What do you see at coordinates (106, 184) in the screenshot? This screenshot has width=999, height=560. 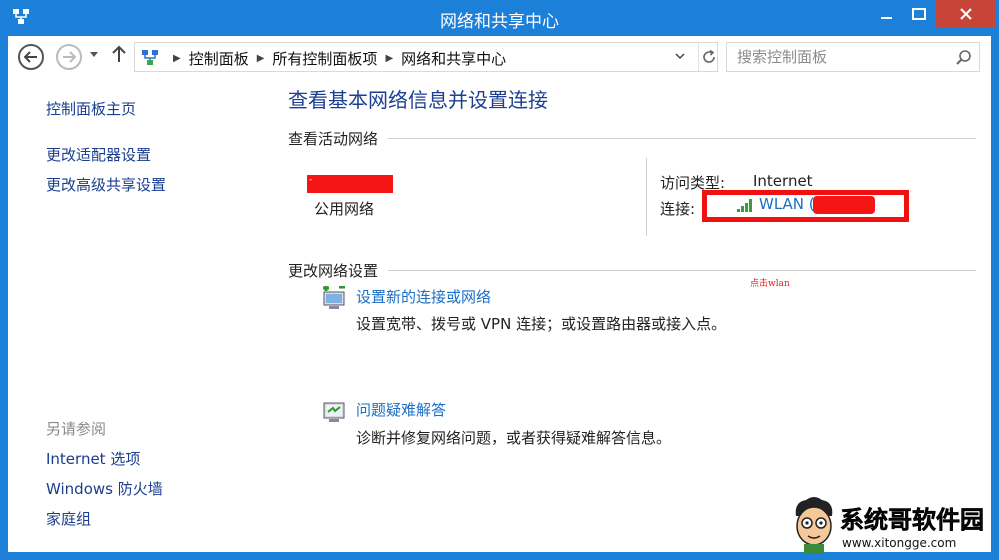 I see `change-advanced-sharing-link: 更改高级共享设置` at bounding box center [106, 184].